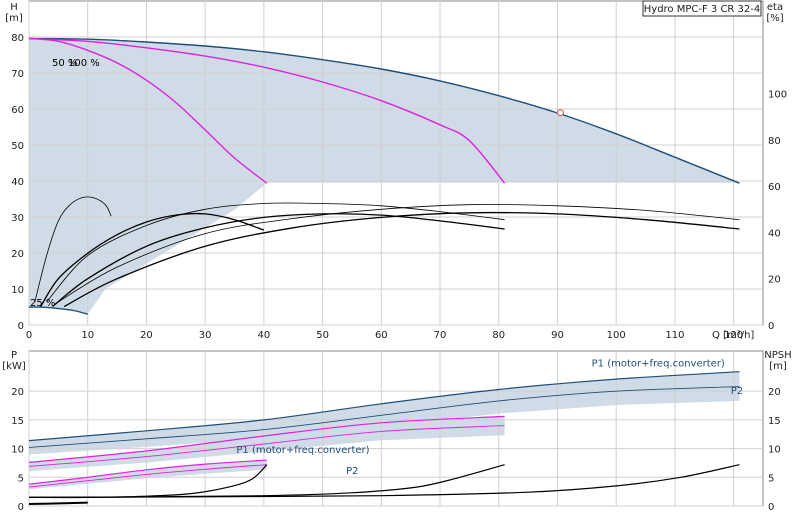  What do you see at coordinates (560, 113) in the screenshot?
I see `duty-point-marker` at bounding box center [560, 113].